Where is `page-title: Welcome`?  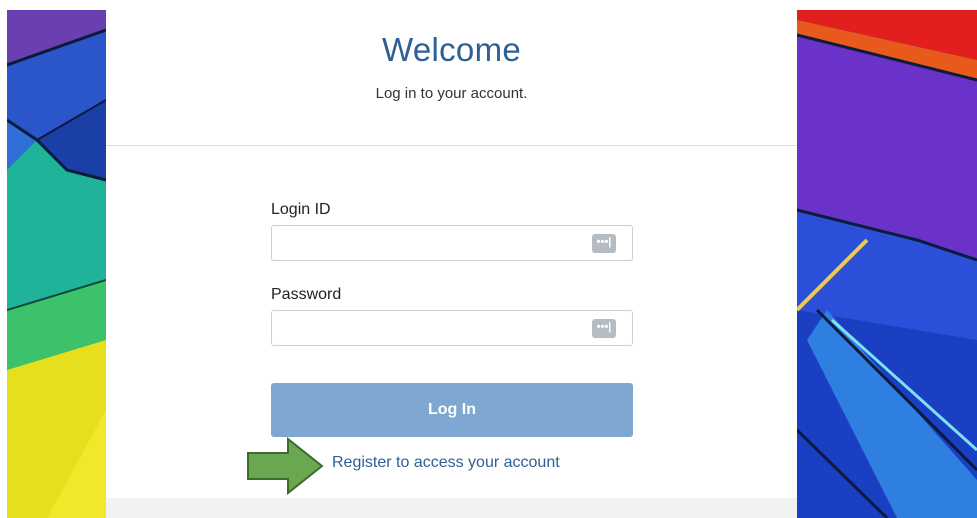 page-title: Welcome is located at coordinates (451, 49).